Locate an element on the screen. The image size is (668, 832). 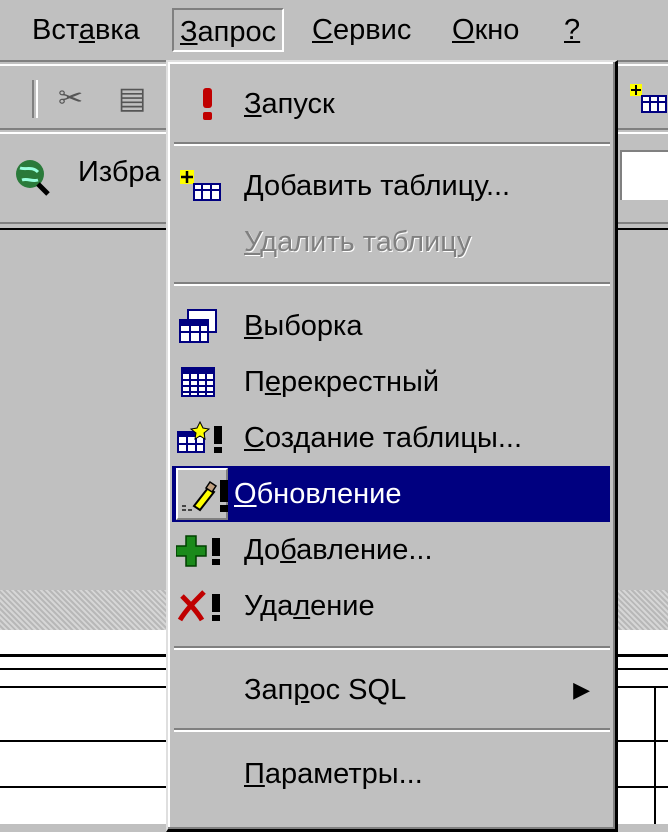
menu-item-run: Запуск is located at coordinates (391, 104).